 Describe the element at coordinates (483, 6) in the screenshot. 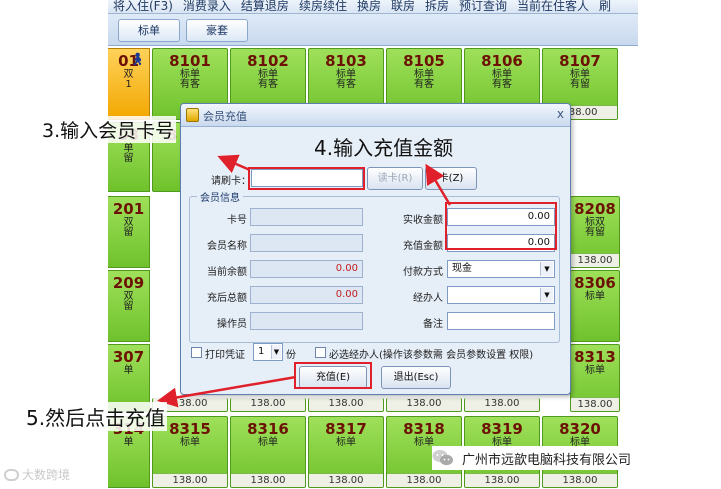

I see `menu-item-booking-query: 预订查询` at that location.